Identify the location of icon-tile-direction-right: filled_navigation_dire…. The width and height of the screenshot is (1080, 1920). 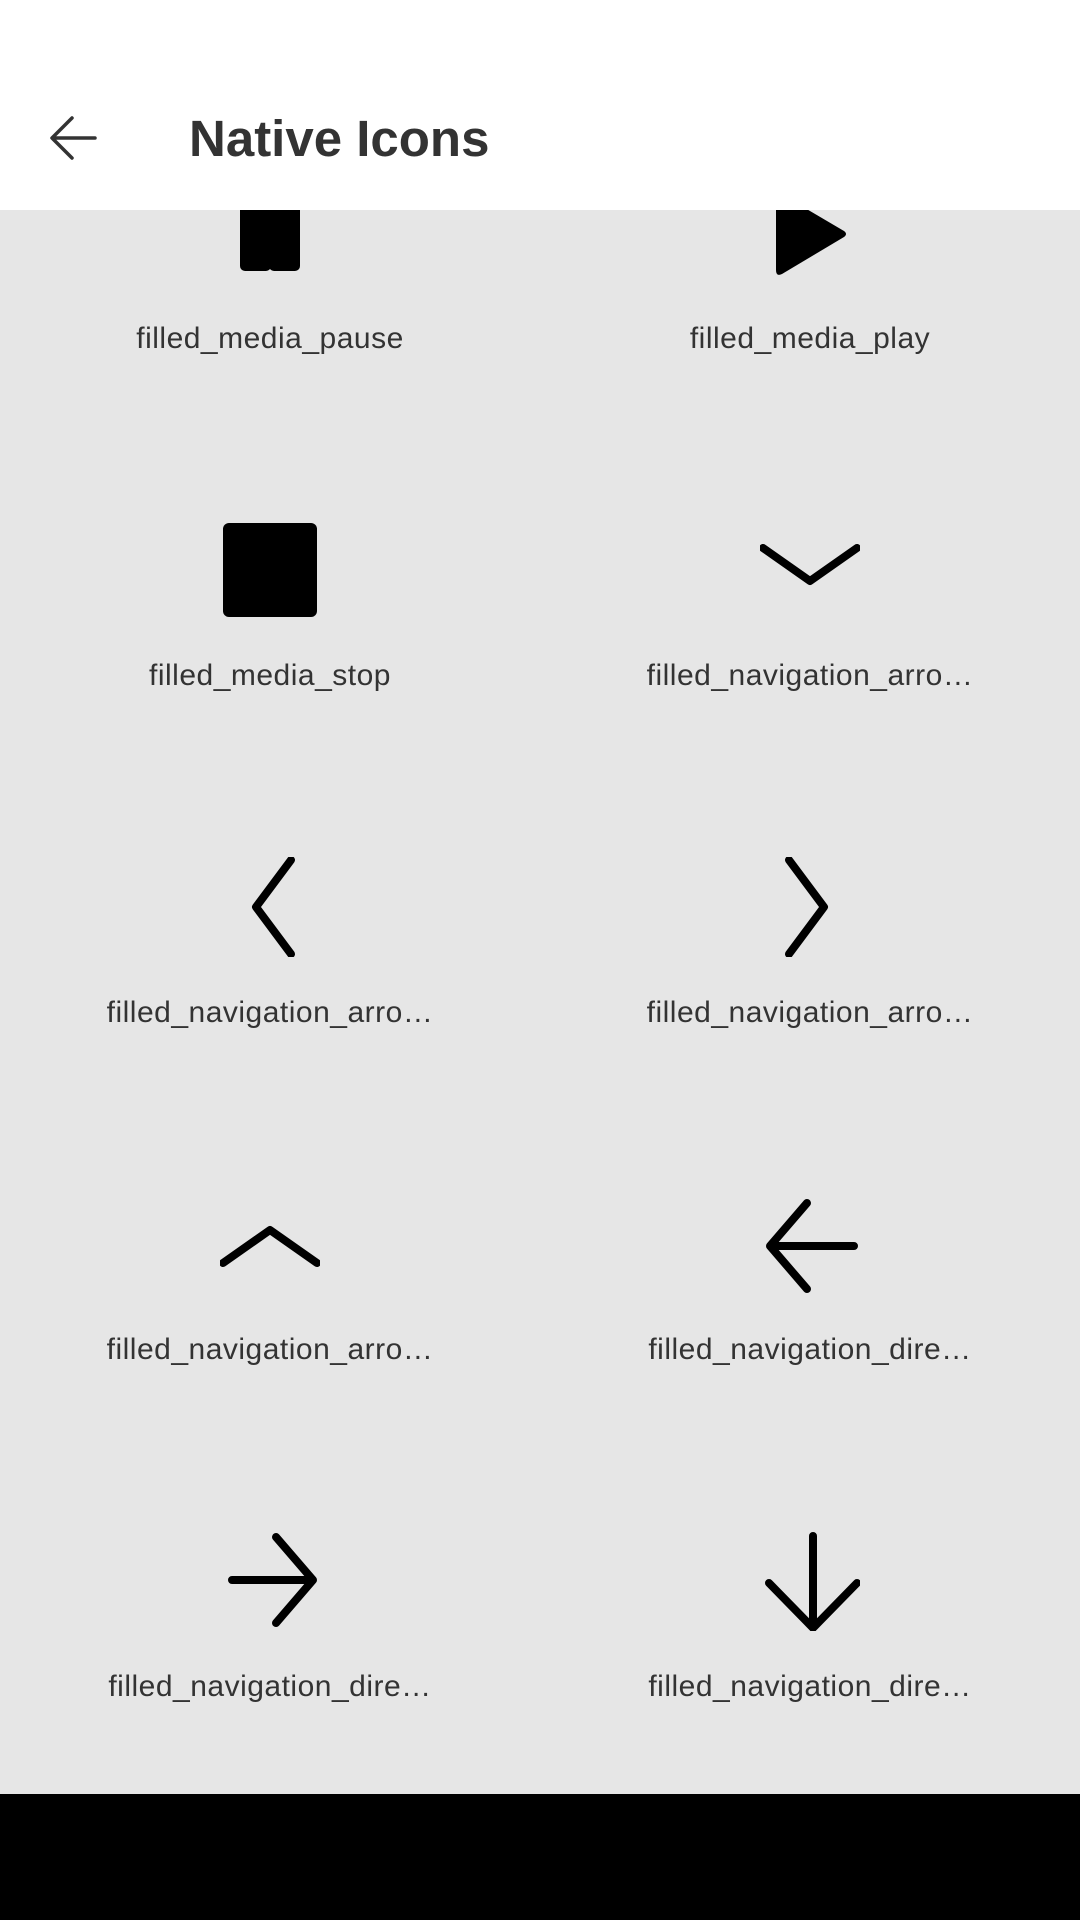
(270, 1606).